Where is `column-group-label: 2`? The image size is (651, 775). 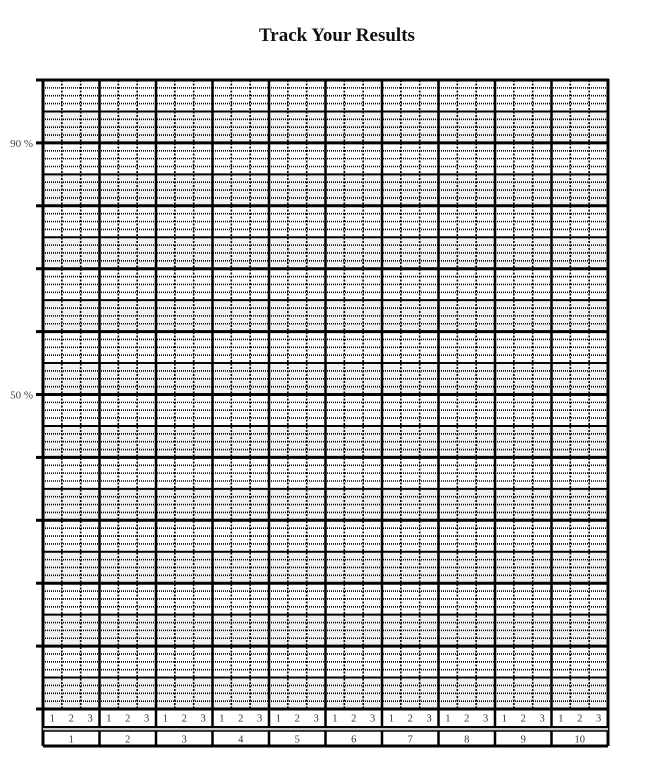 column-group-label: 2 is located at coordinates (127, 740).